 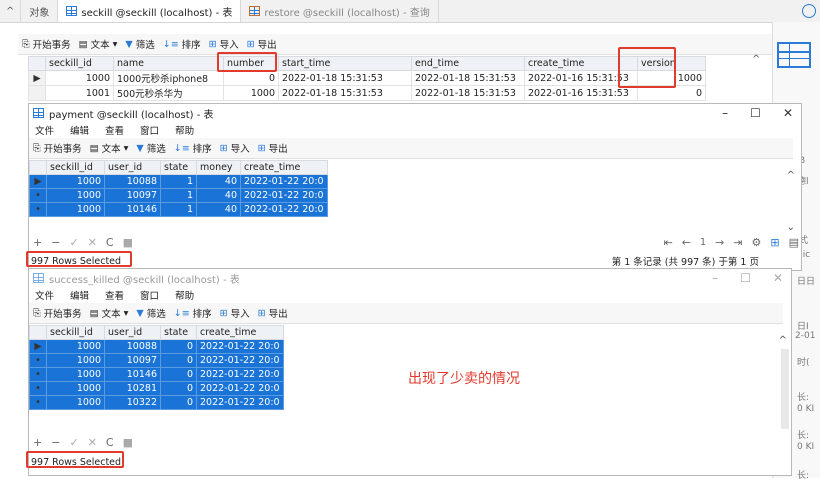 I want to click on column-header: seckill_id, so click(x=75, y=332).